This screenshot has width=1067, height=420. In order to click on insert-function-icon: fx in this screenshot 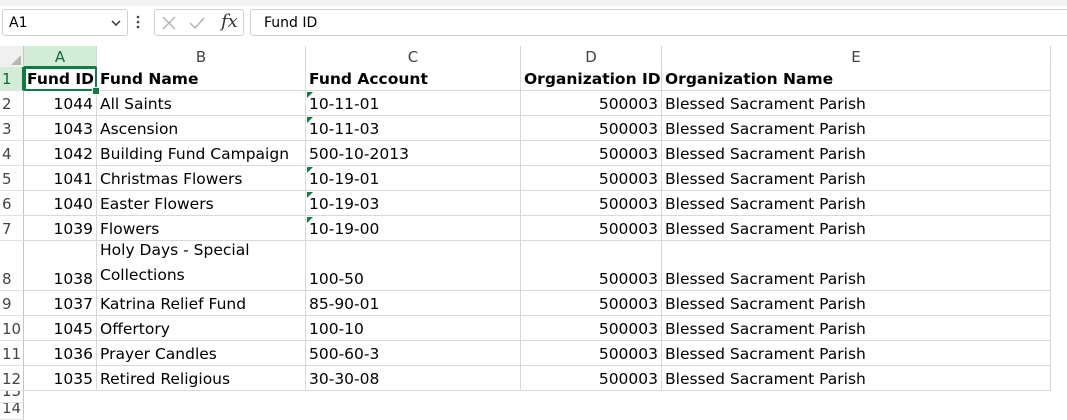, I will do `click(229, 21)`.